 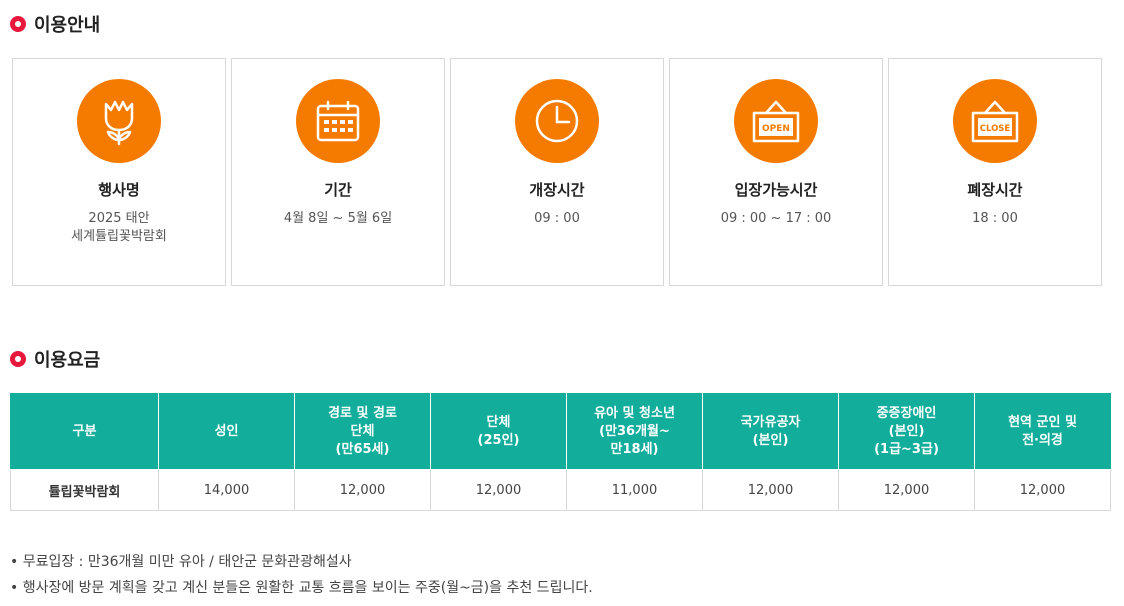 What do you see at coordinates (119, 236) in the screenshot?
I see `card-value-line: 세계튤립꽃박람회` at bounding box center [119, 236].